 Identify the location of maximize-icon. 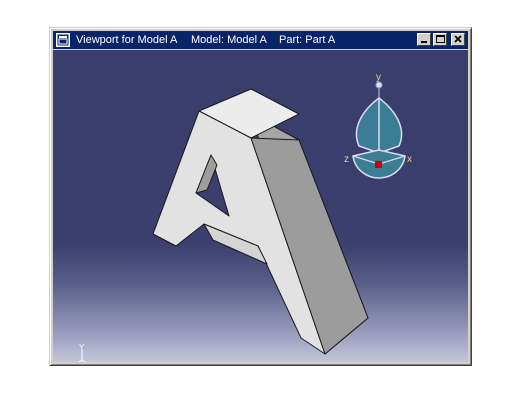
(440, 39).